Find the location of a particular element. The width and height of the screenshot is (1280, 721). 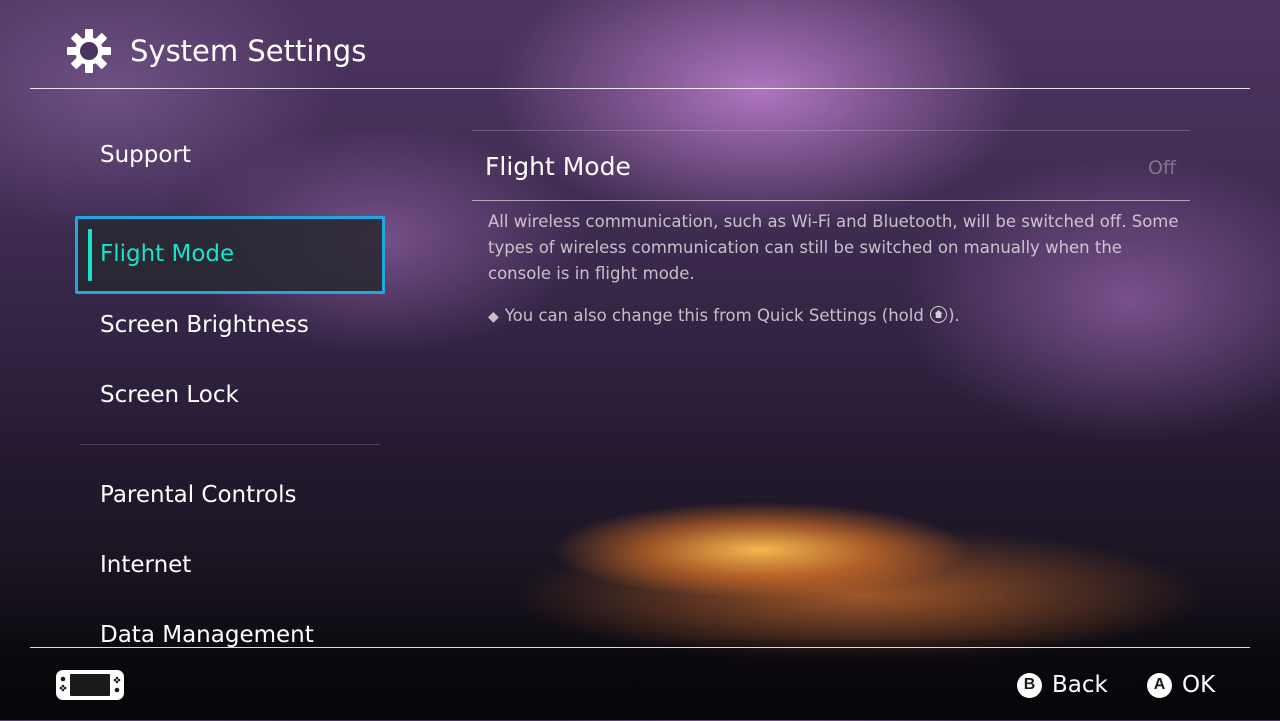

footer-bar: B Back A OK is located at coordinates (640, 684).